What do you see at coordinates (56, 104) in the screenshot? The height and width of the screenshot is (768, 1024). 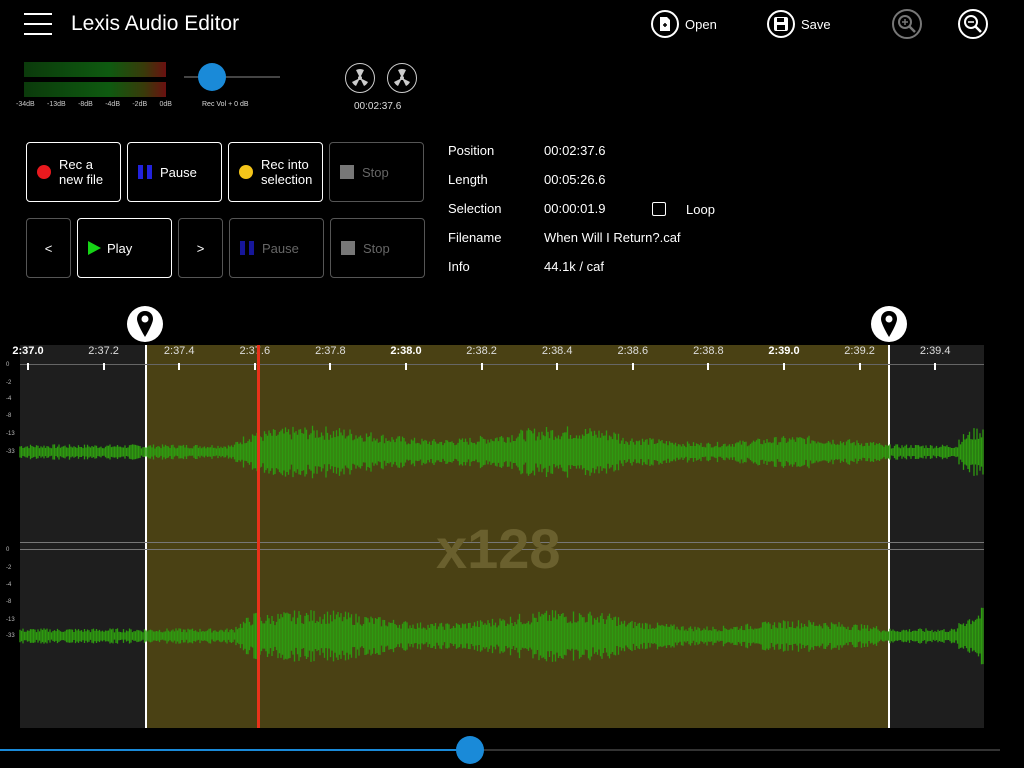 I see `meter-scale-label: -13dB` at bounding box center [56, 104].